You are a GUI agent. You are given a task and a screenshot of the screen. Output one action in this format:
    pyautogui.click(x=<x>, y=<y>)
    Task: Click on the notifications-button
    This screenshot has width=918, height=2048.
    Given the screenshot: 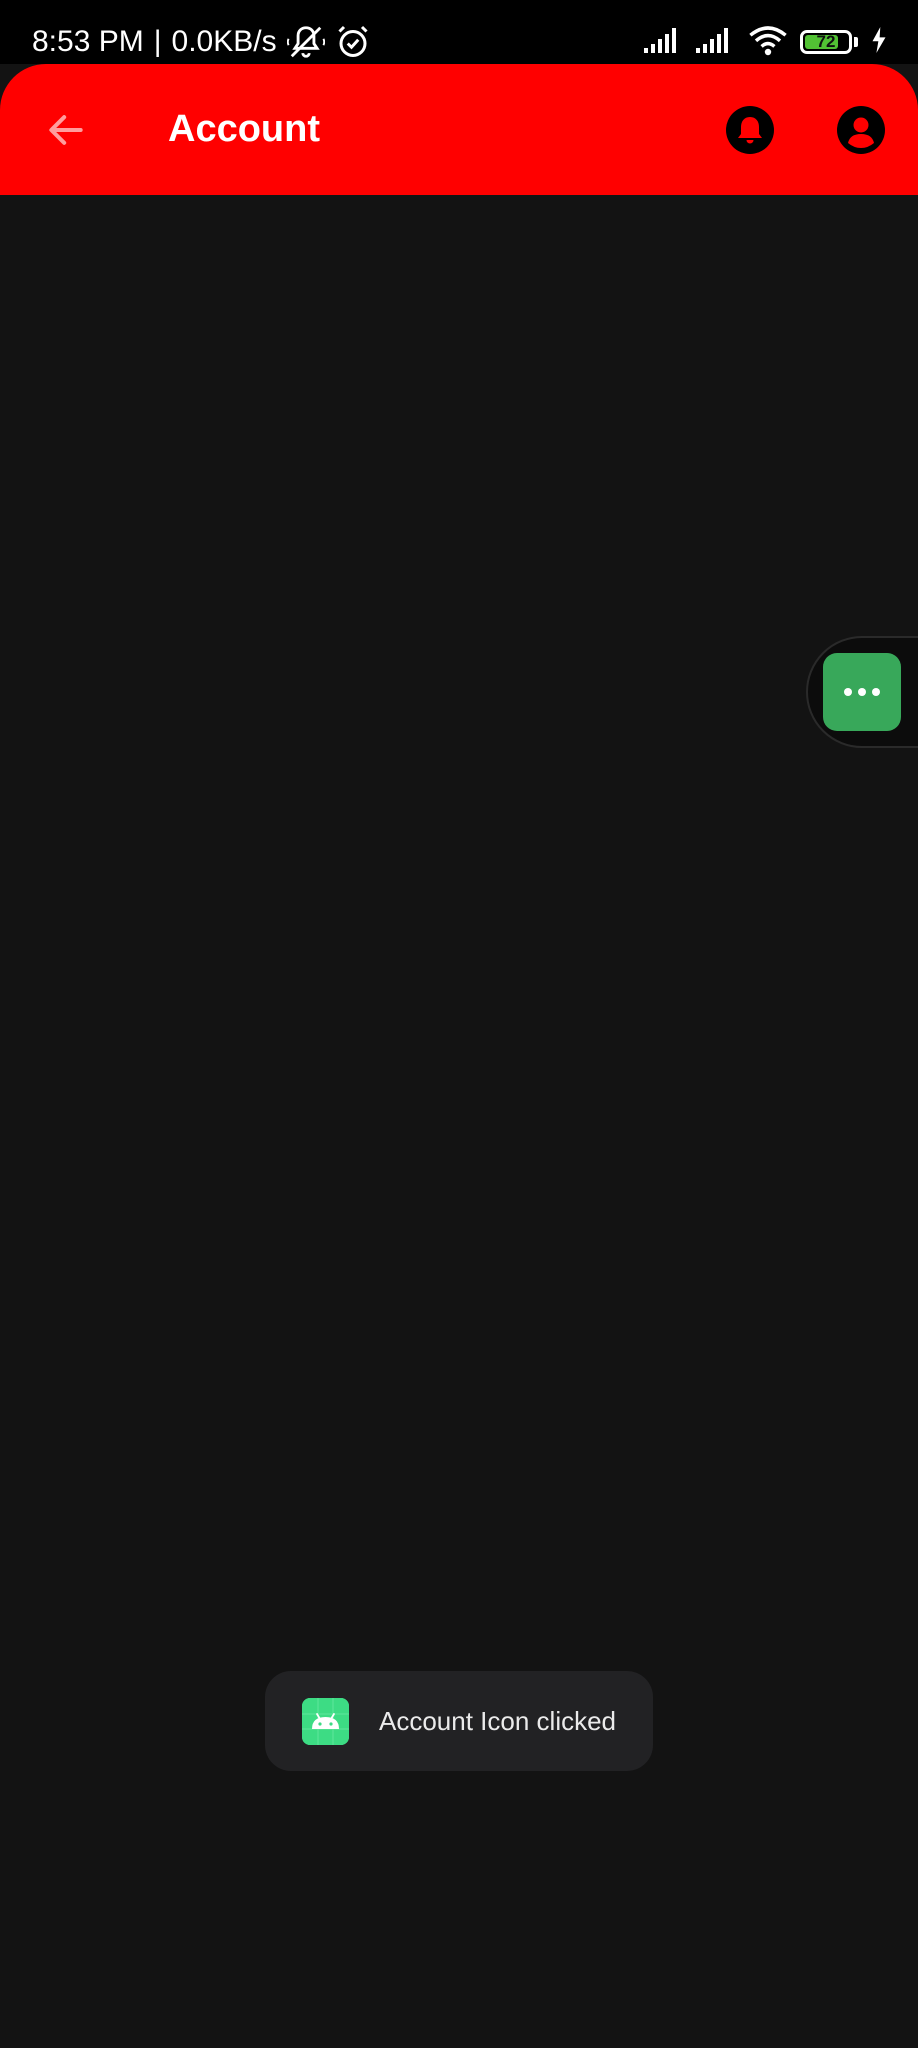 What is the action you would take?
    pyautogui.click(x=750, y=130)
    